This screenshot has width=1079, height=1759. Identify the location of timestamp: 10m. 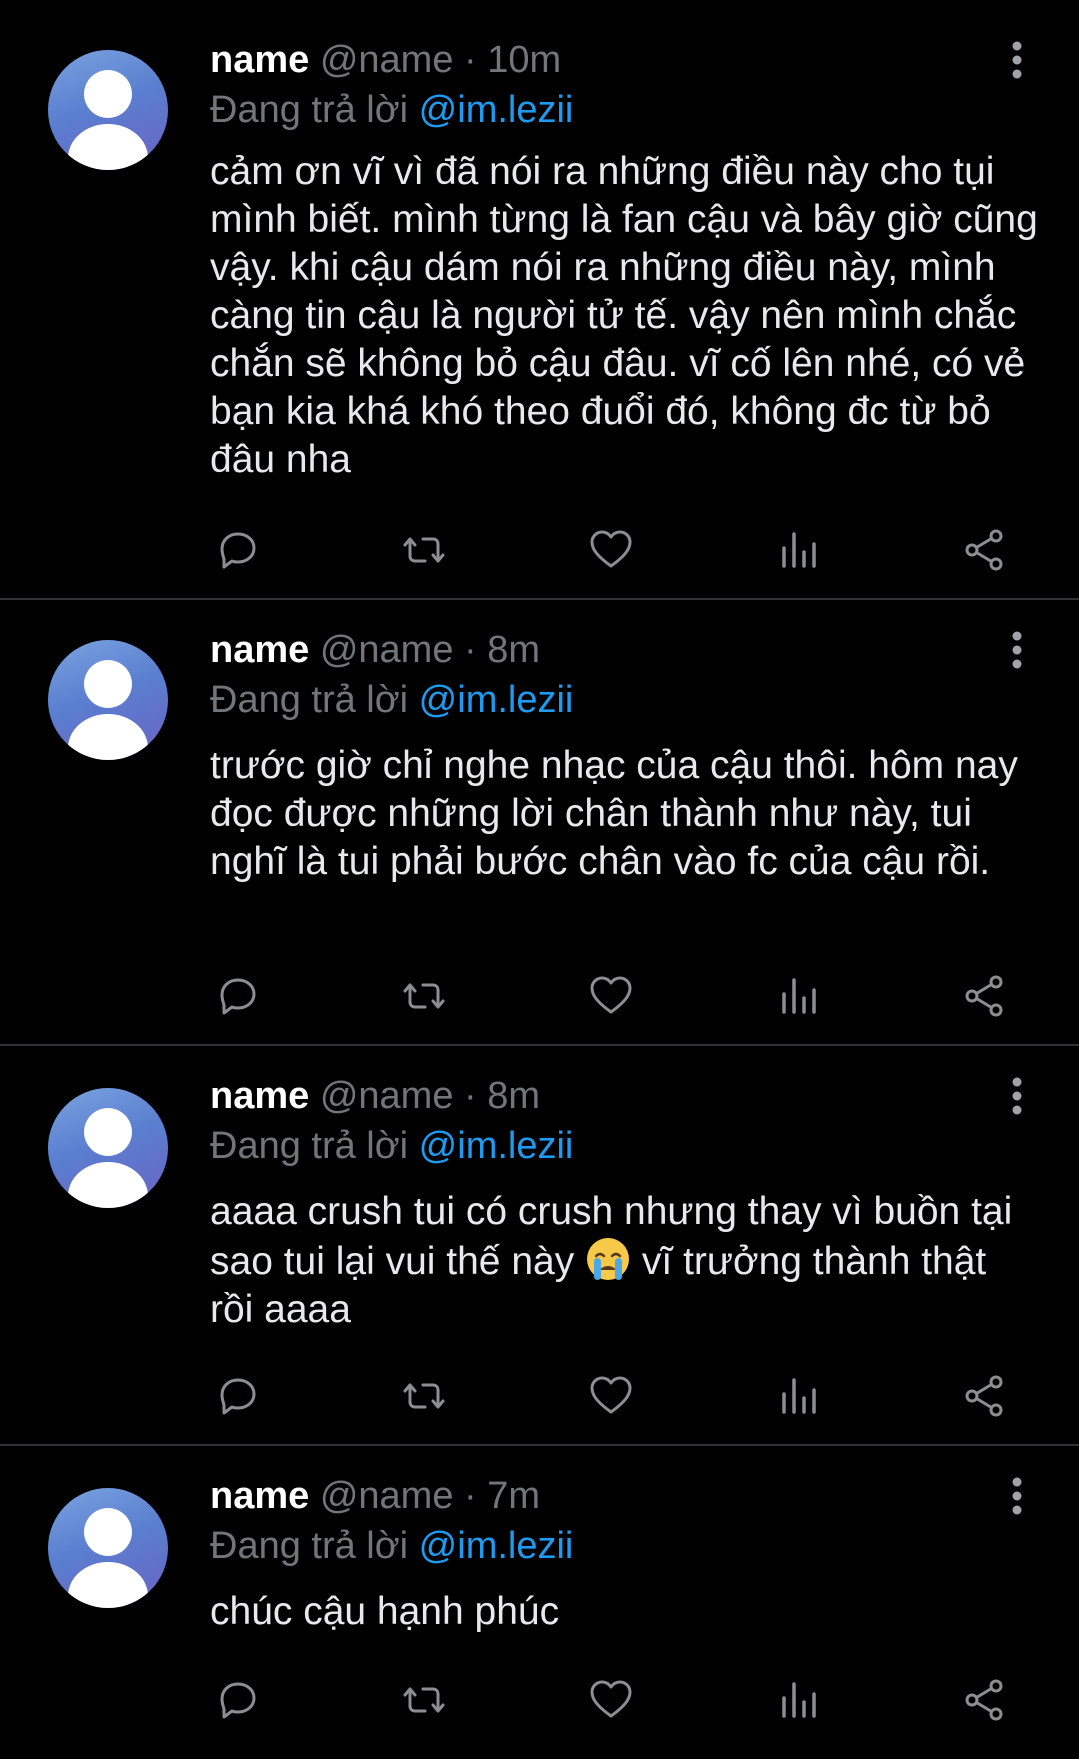
(524, 60).